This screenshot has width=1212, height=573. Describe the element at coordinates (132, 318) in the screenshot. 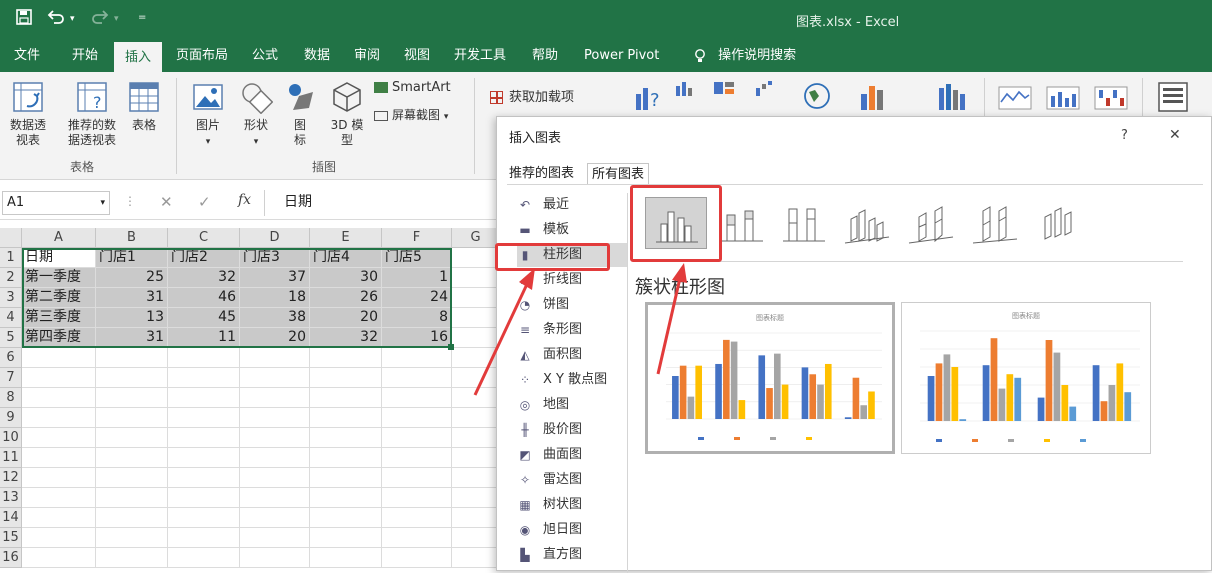

I see `cell: 13` at that location.